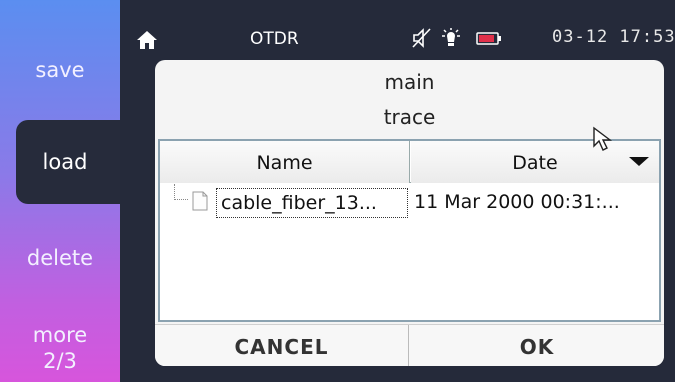  What do you see at coordinates (274, 39) in the screenshot?
I see `app-title: OTDR` at bounding box center [274, 39].